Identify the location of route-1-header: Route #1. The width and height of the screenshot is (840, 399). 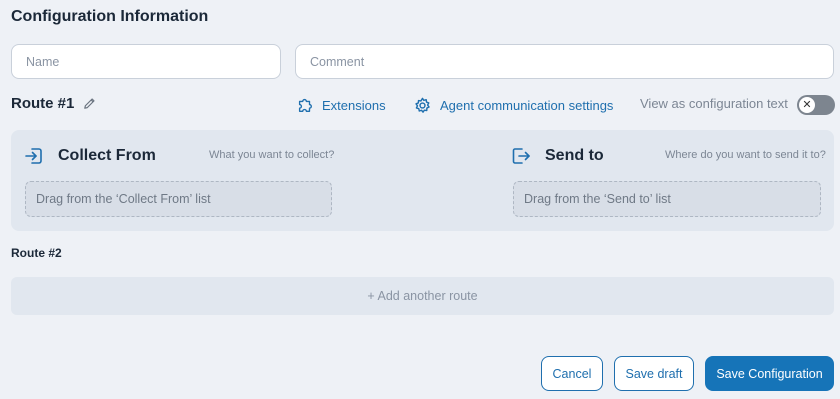
(54, 103).